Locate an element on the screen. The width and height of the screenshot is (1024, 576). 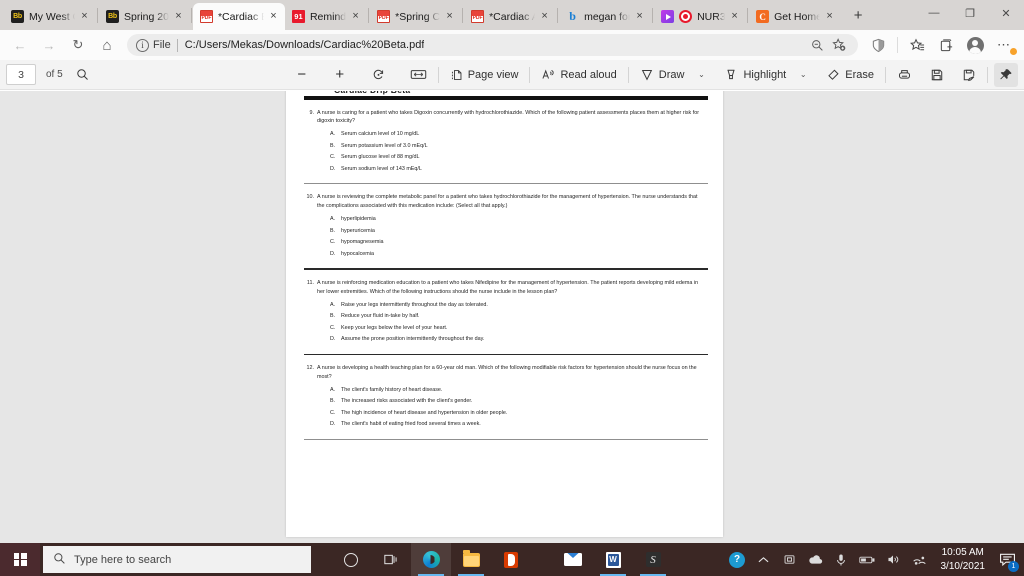
choice-letter: A. is located at coordinates (333, 134).